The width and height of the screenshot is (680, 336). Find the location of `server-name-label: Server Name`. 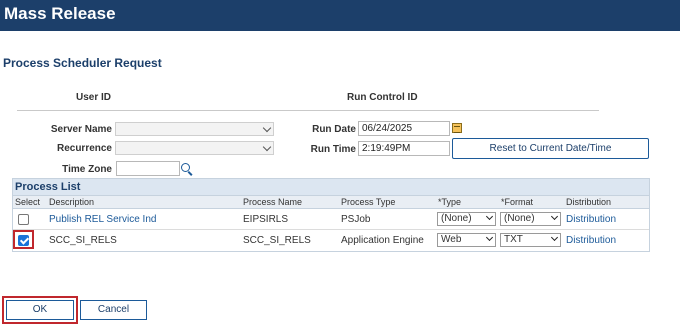

server-name-label: Server Name is located at coordinates (81, 129).